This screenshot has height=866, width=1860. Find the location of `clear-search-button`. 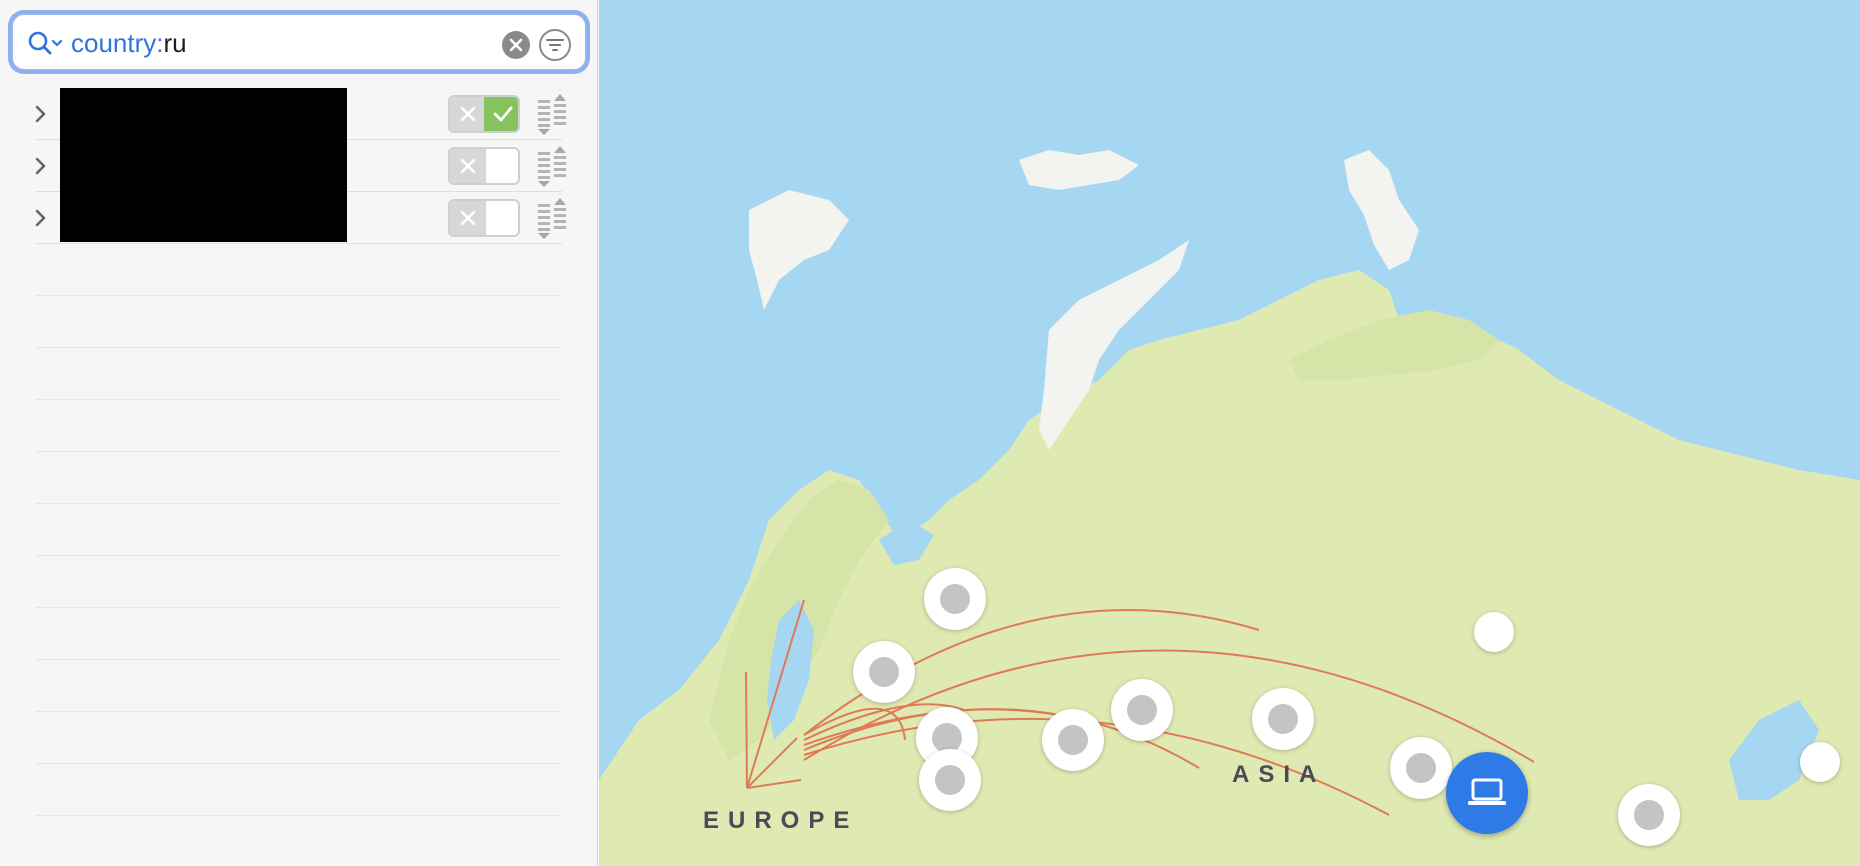

clear-search-button is located at coordinates (516, 45).